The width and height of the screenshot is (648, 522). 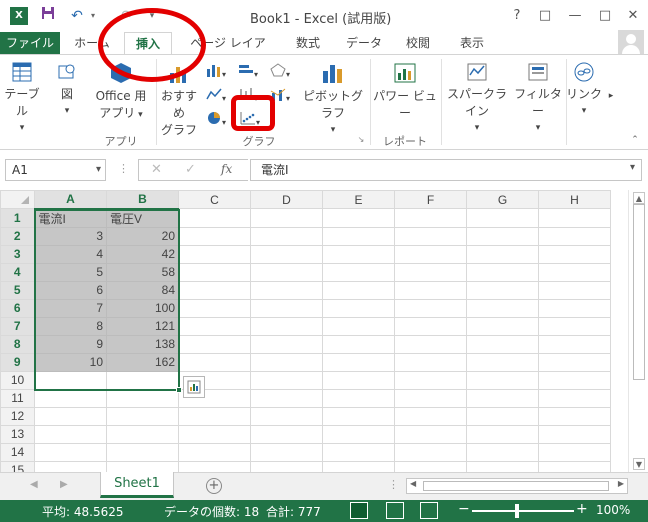 What do you see at coordinates (517, 16) in the screenshot?
I see `help-button: ?` at bounding box center [517, 16].